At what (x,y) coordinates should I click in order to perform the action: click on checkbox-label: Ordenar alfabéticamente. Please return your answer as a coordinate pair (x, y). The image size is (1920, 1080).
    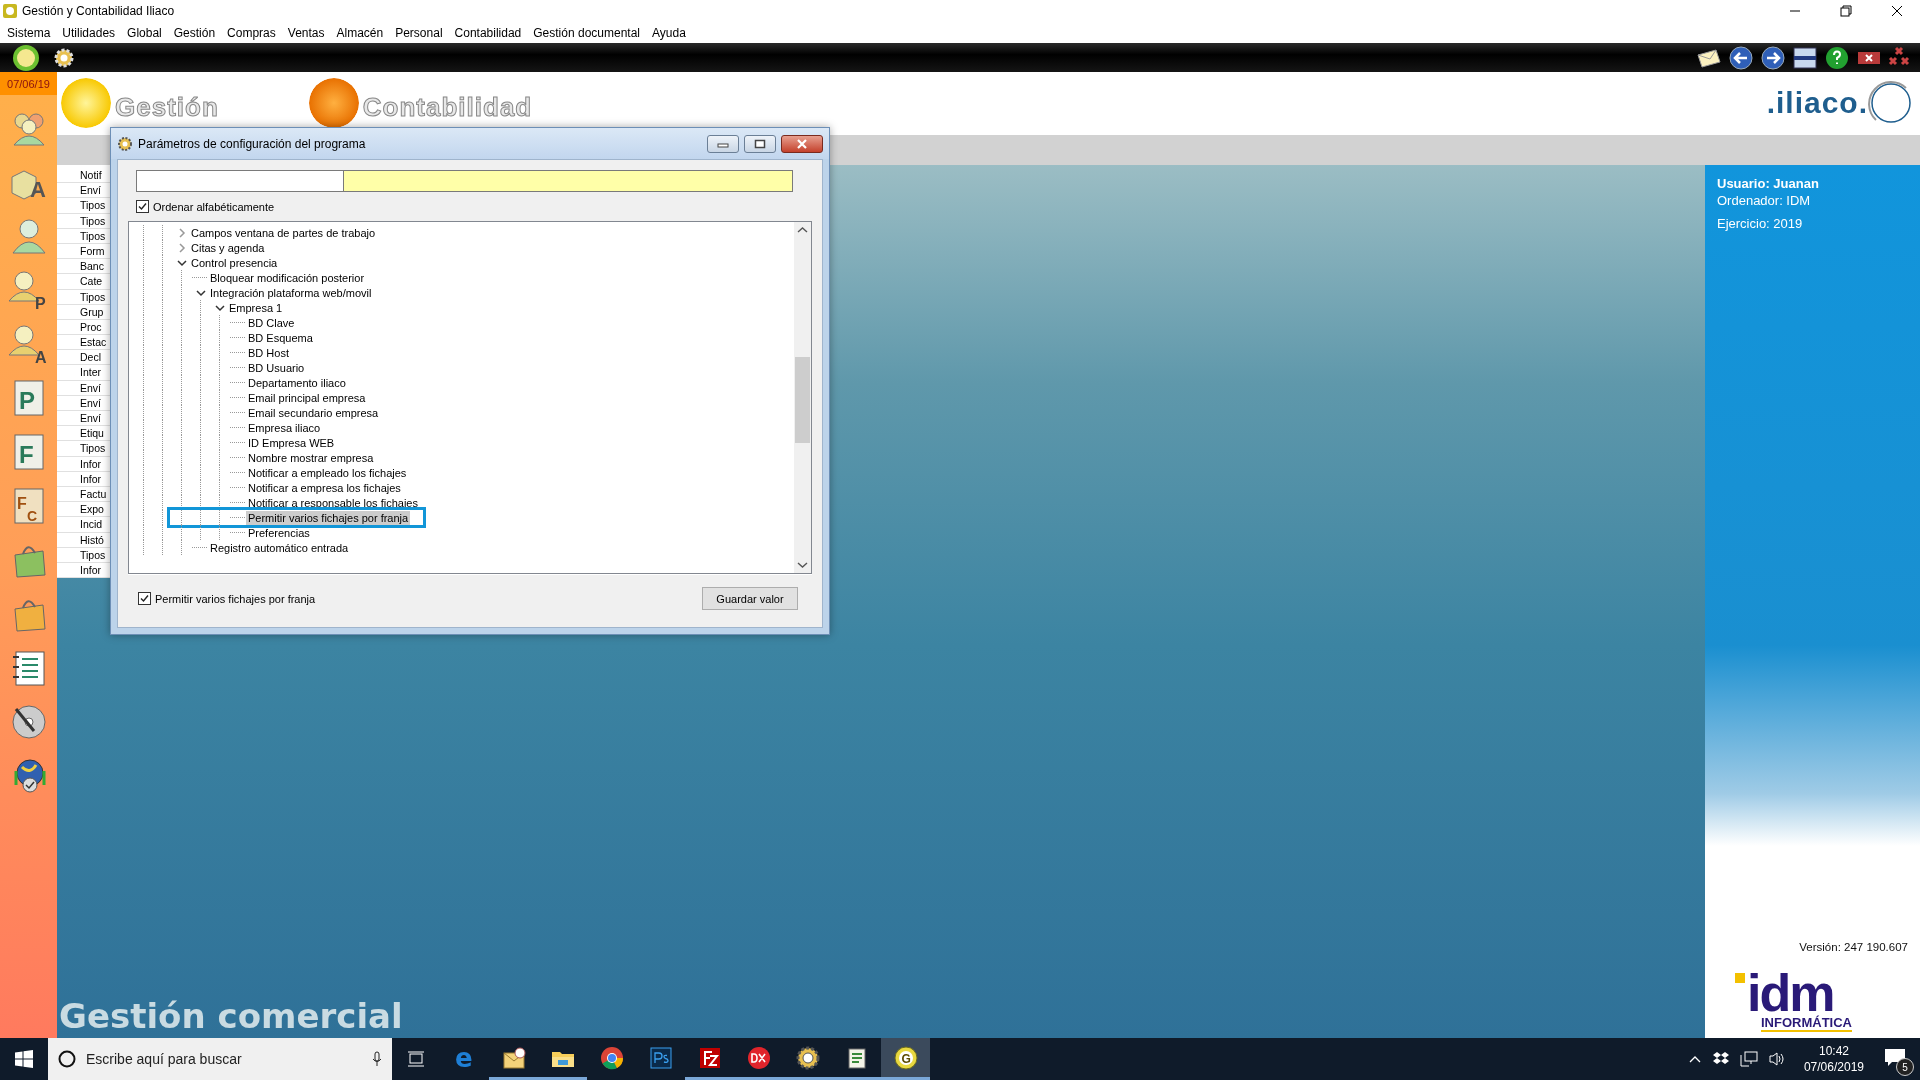
    Looking at the image, I should click on (214, 206).